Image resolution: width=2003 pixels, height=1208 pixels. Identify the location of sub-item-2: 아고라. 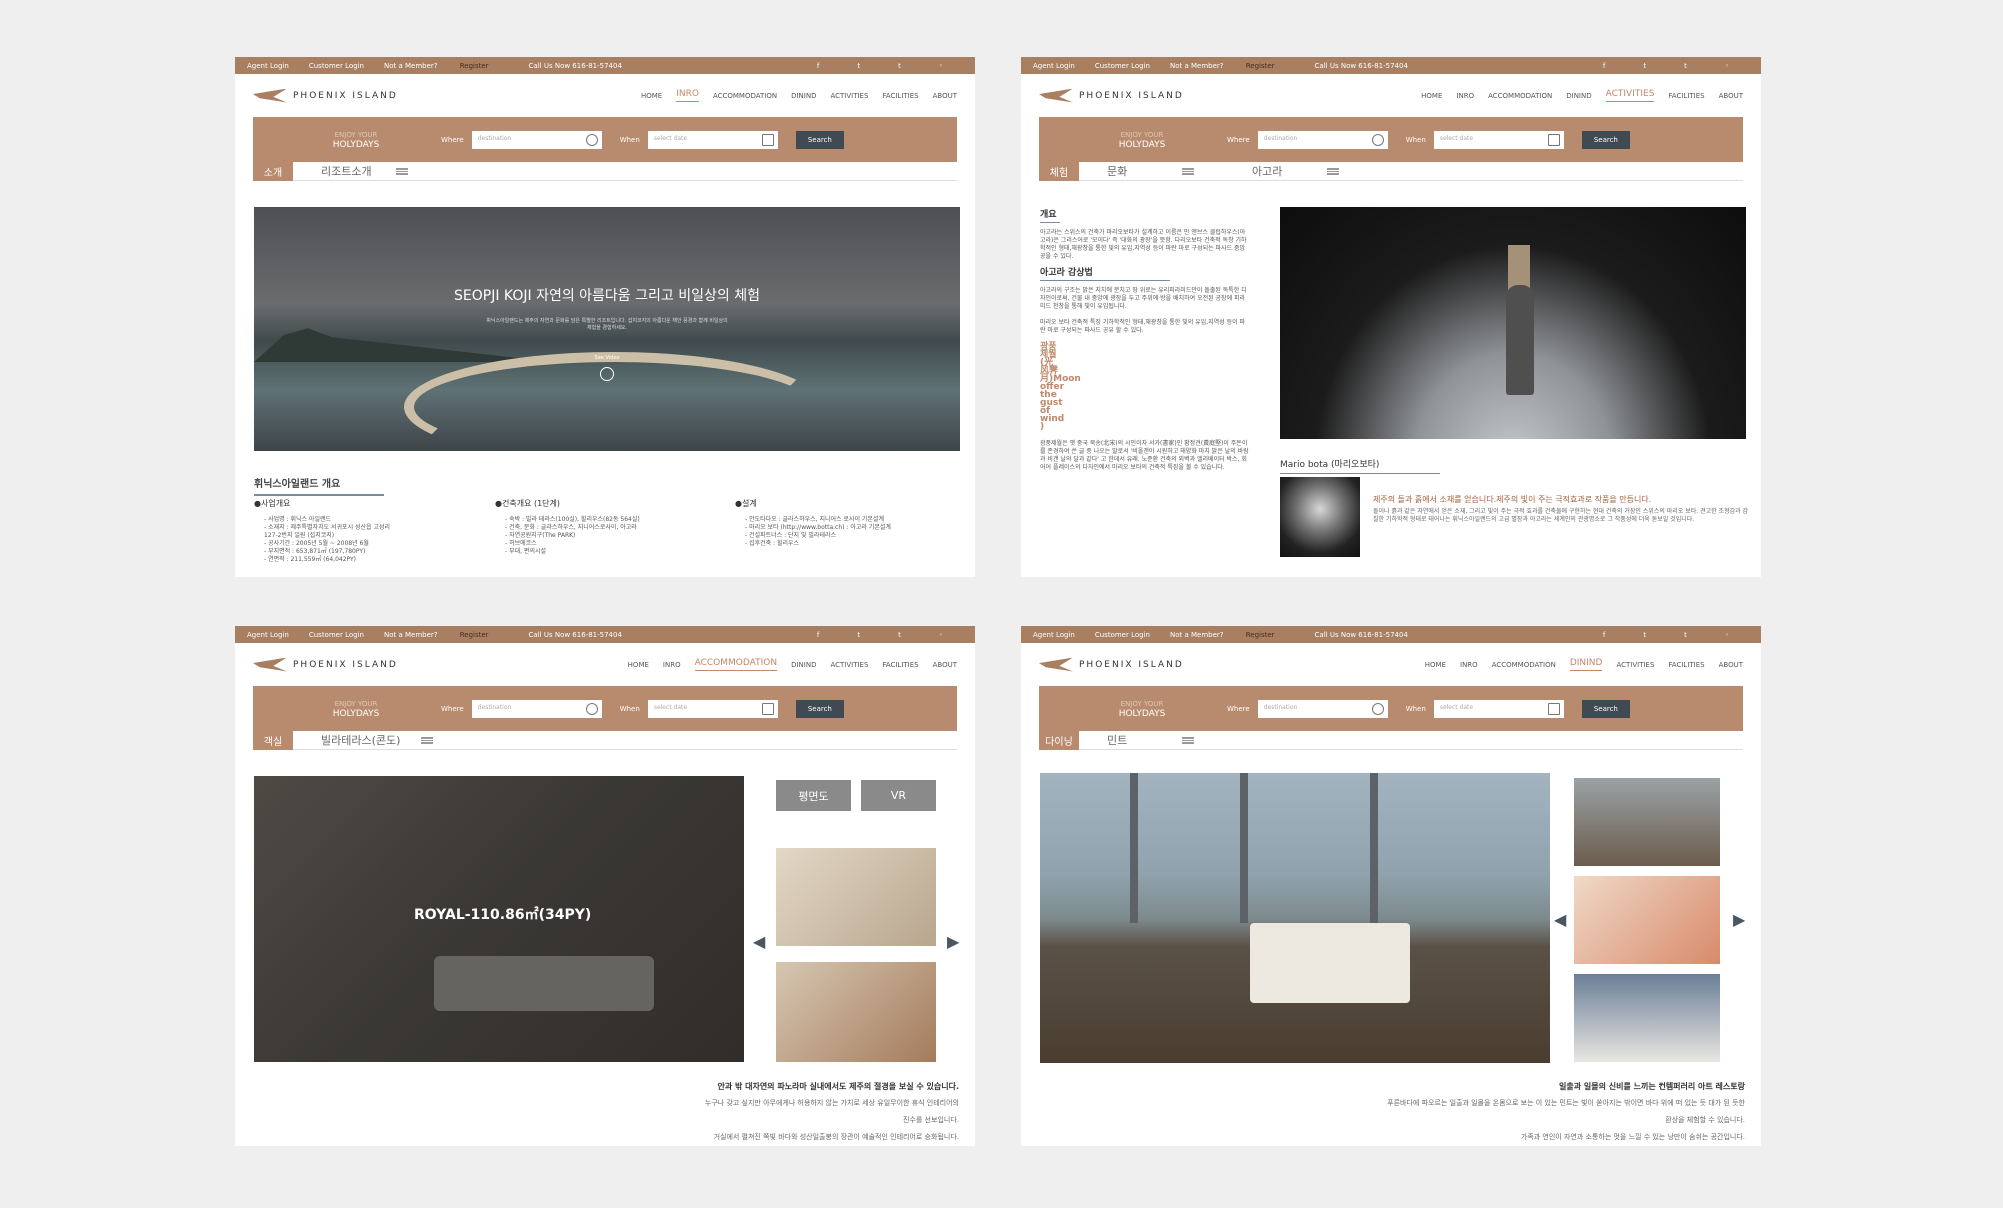
(1271, 171).